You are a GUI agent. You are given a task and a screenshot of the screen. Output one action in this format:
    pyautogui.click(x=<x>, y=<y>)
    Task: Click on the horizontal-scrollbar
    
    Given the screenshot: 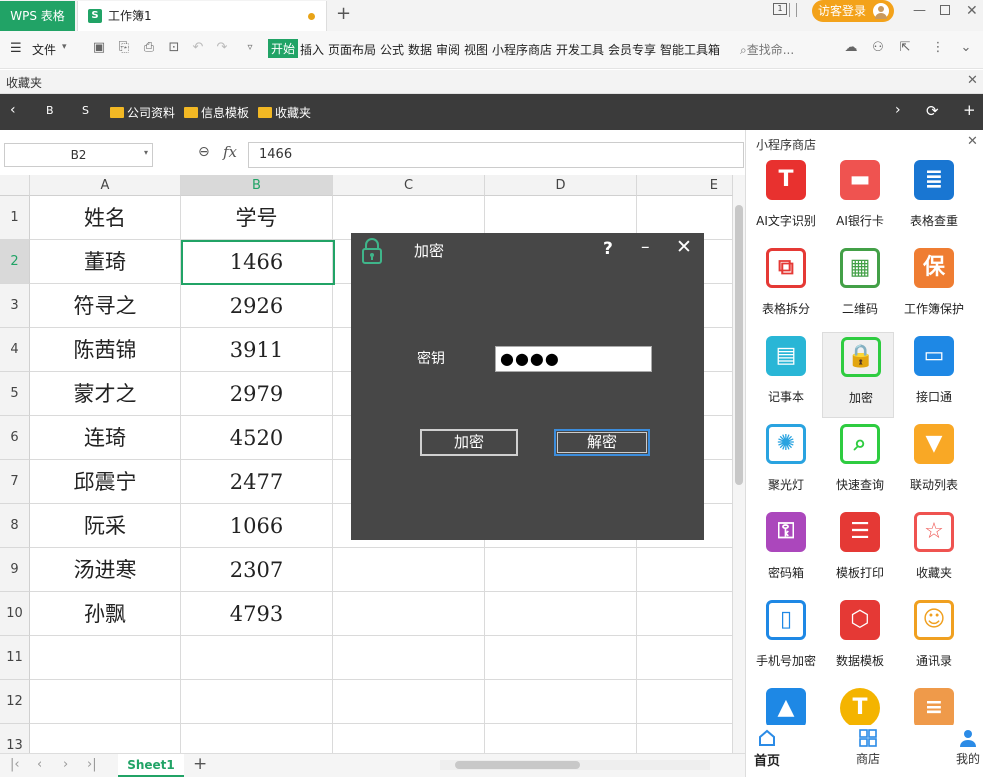 What is the action you would take?
    pyautogui.click(x=575, y=765)
    